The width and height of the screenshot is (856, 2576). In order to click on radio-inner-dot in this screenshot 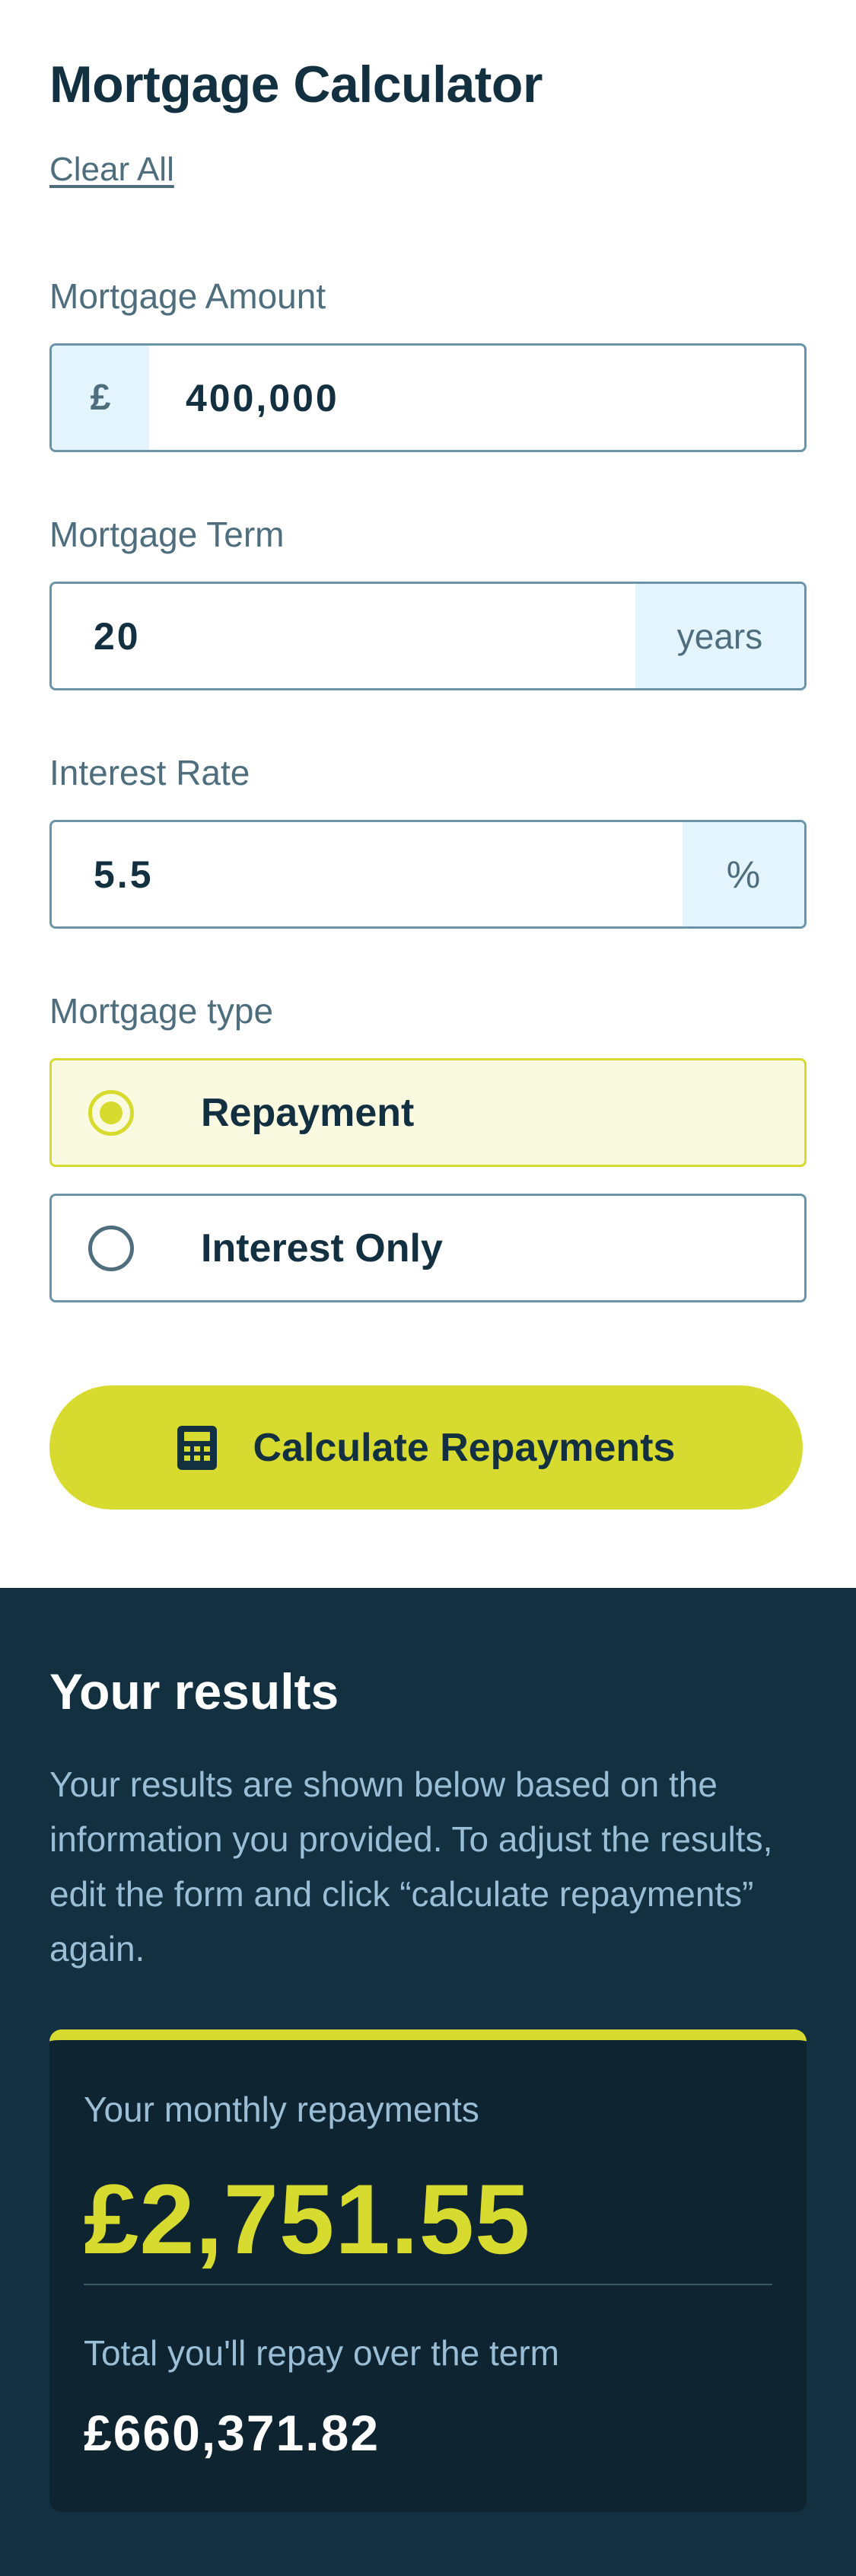, I will do `click(111, 1112)`.